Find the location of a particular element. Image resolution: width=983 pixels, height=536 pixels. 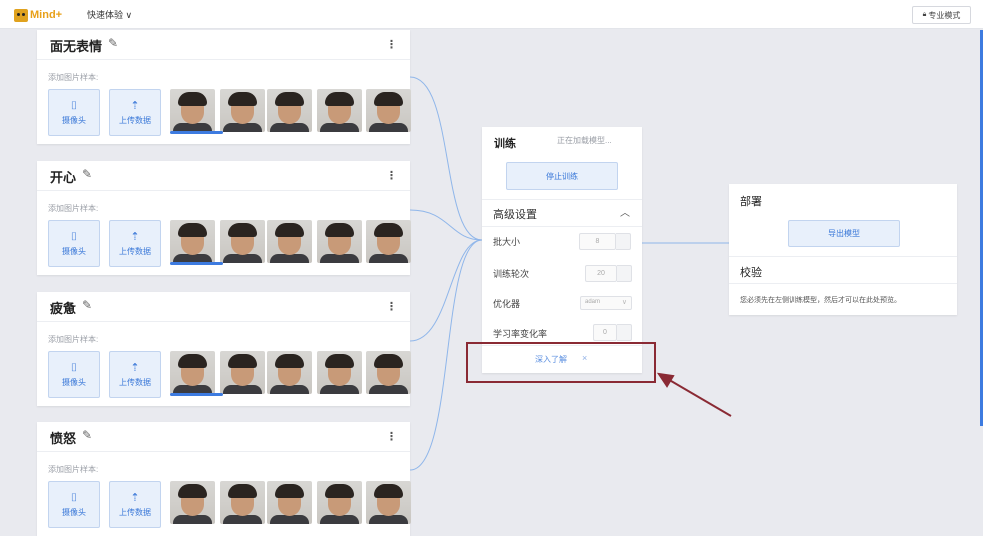

epochs-input: 20 is located at coordinates (601, 273).